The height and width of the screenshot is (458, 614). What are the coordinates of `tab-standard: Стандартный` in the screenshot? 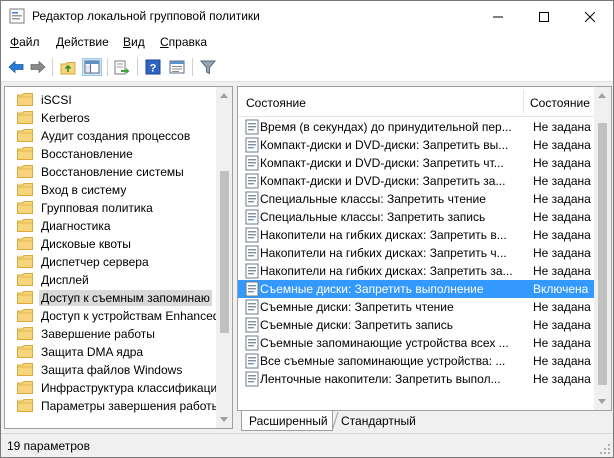 It's located at (378, 421).